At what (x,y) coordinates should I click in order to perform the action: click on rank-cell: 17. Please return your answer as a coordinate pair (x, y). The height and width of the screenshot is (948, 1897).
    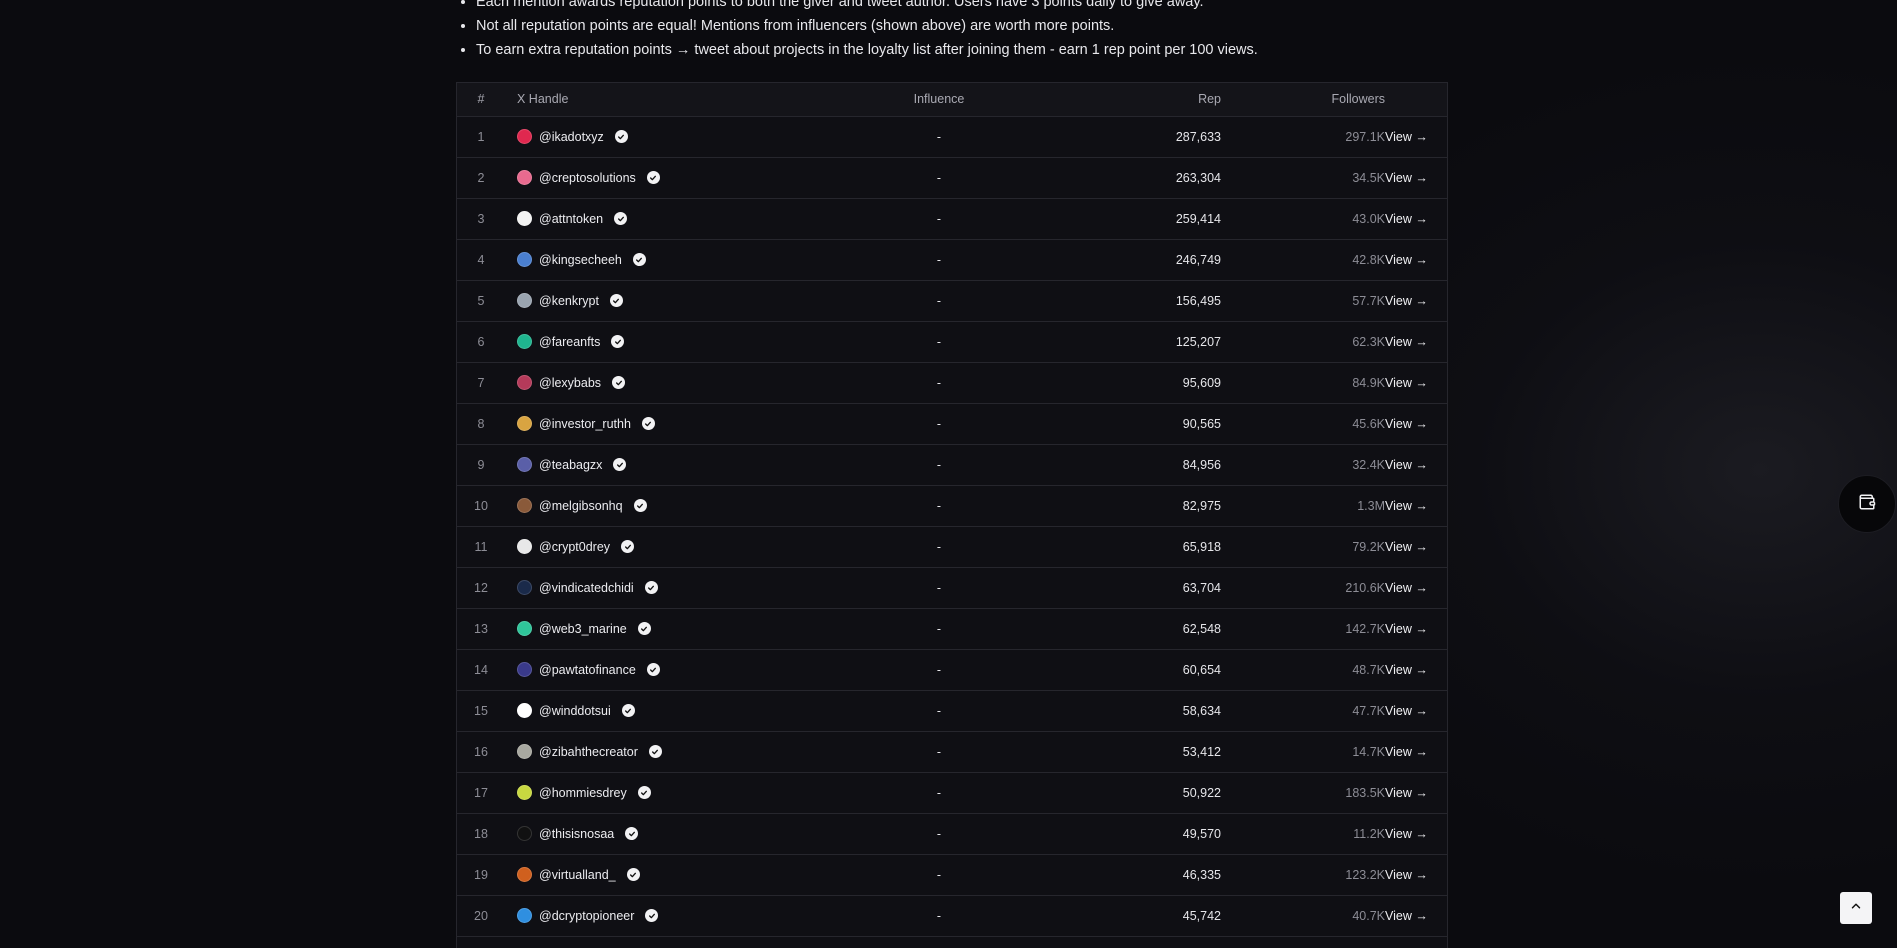
    Looking at the image, I should click on (481, 792).